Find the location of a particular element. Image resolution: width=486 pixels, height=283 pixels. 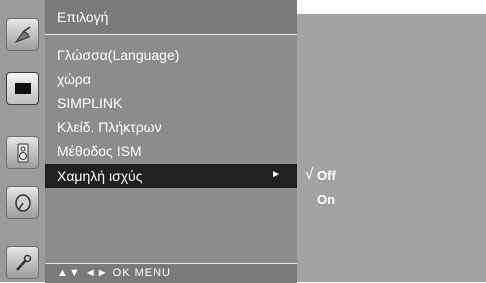

menu-item-label: Μέθοδος ISM is located at coordinates (99, 151).